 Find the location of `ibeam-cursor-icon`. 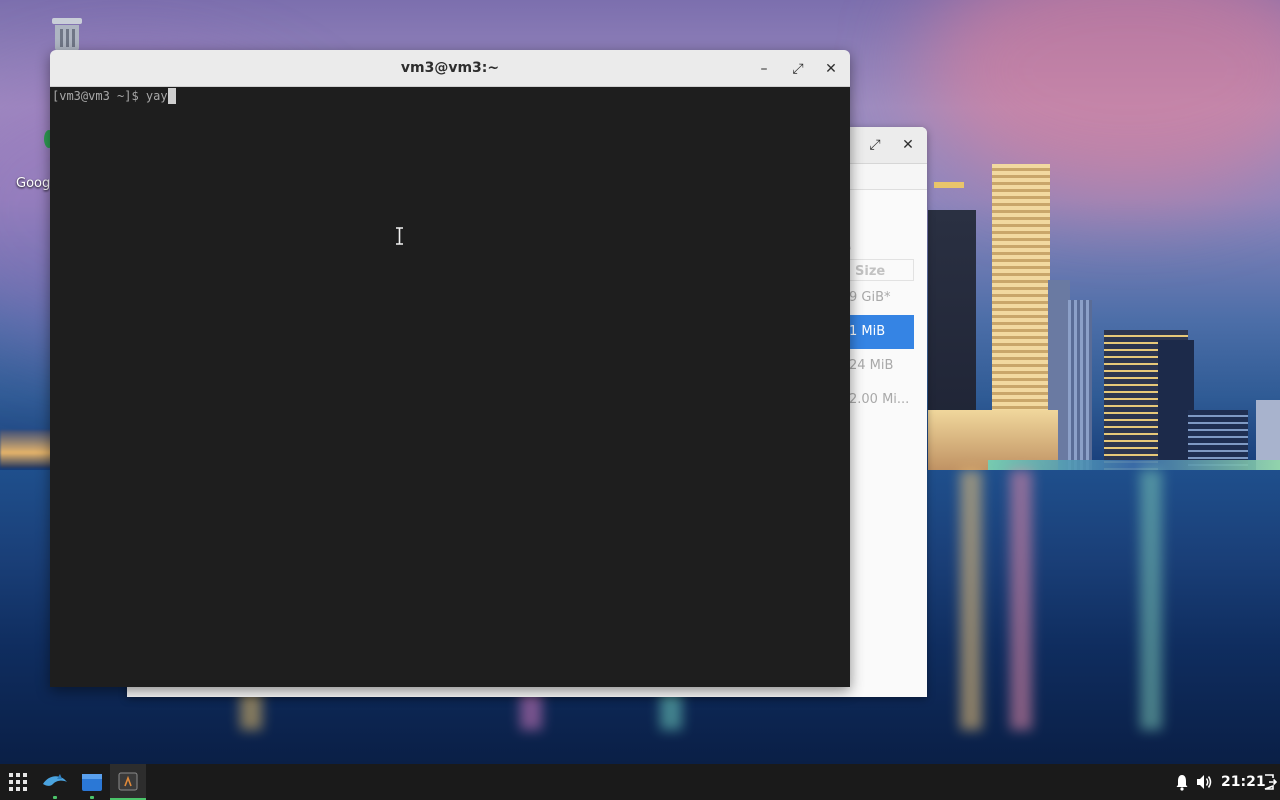

ibeam-cursor-icon is located at coordinates (399, 236).